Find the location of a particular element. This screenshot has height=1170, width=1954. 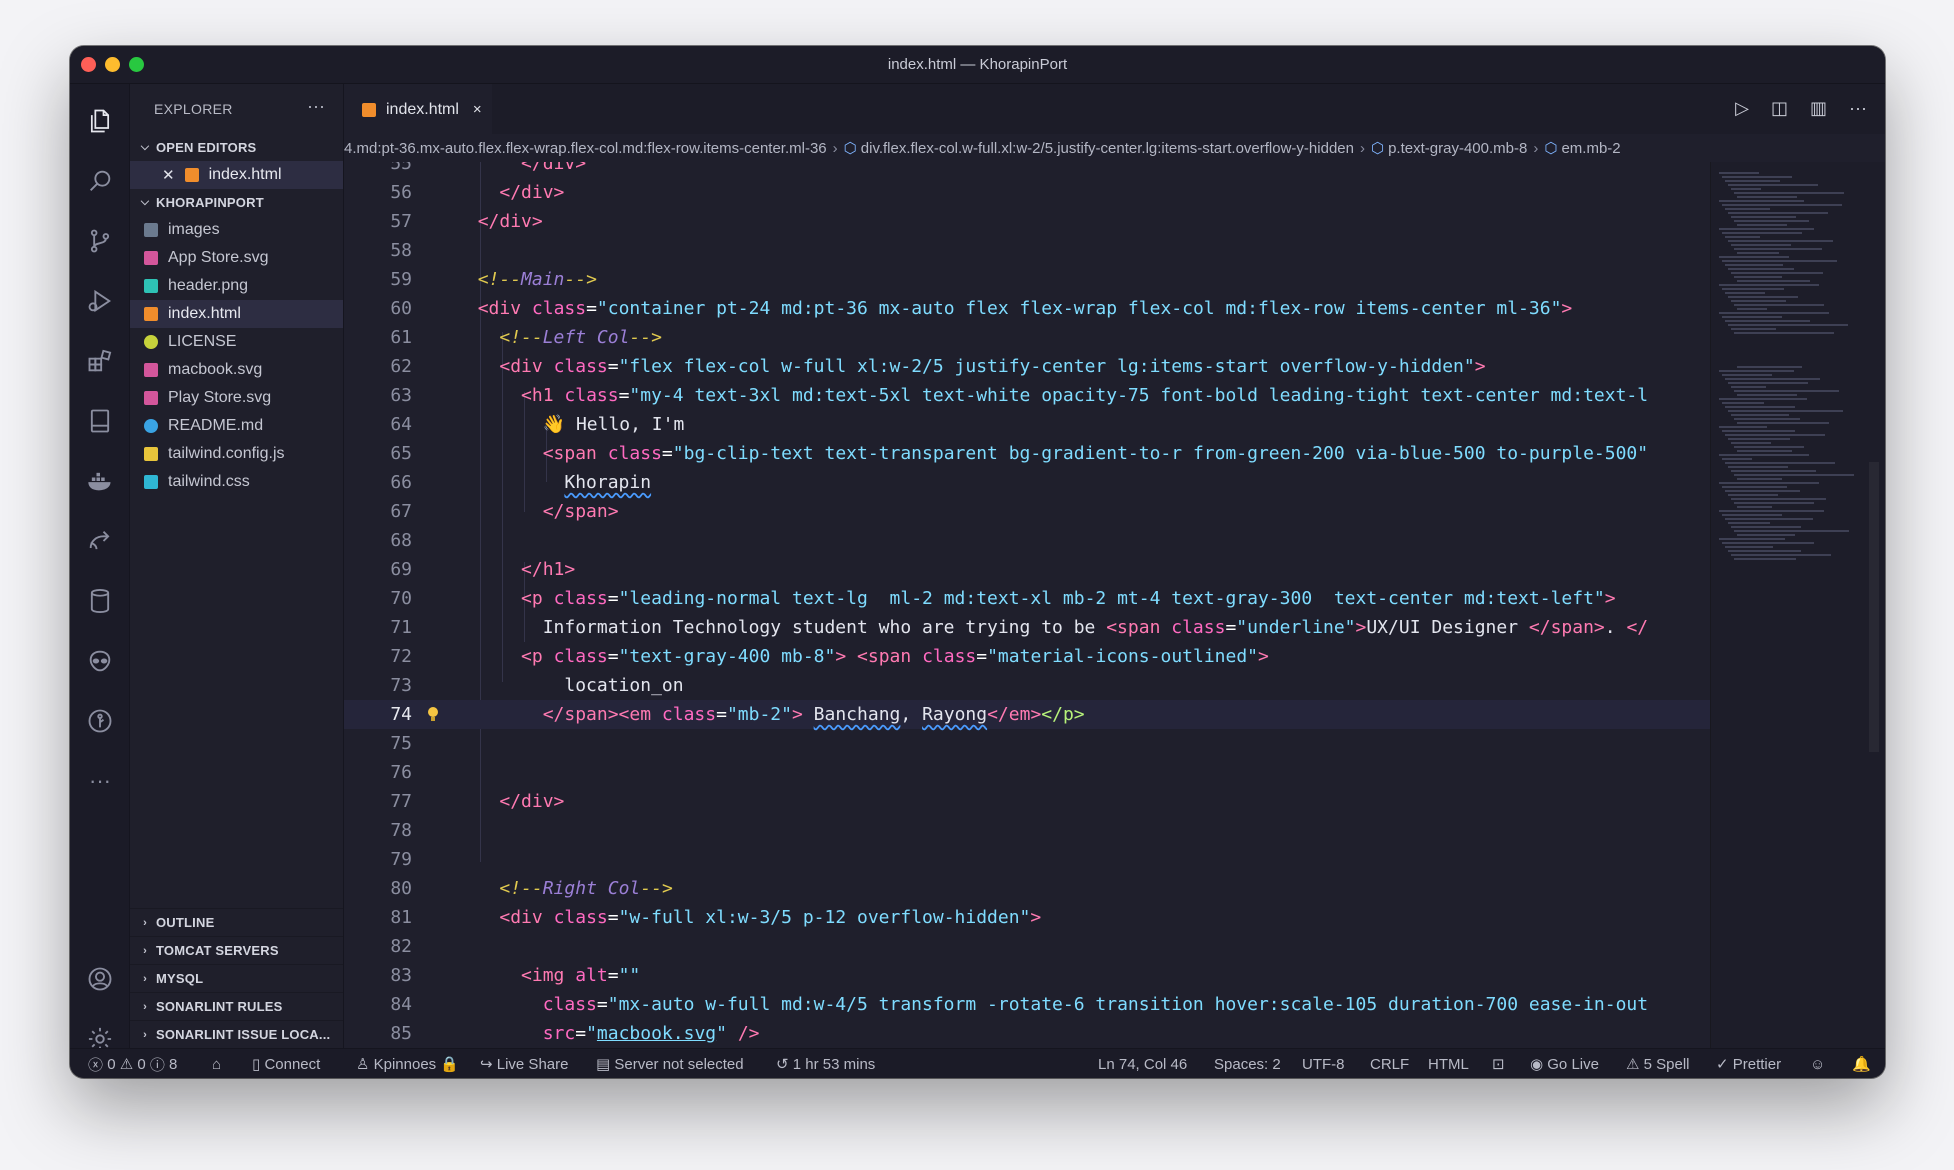

account-icon is located at coordinates (100, 979).